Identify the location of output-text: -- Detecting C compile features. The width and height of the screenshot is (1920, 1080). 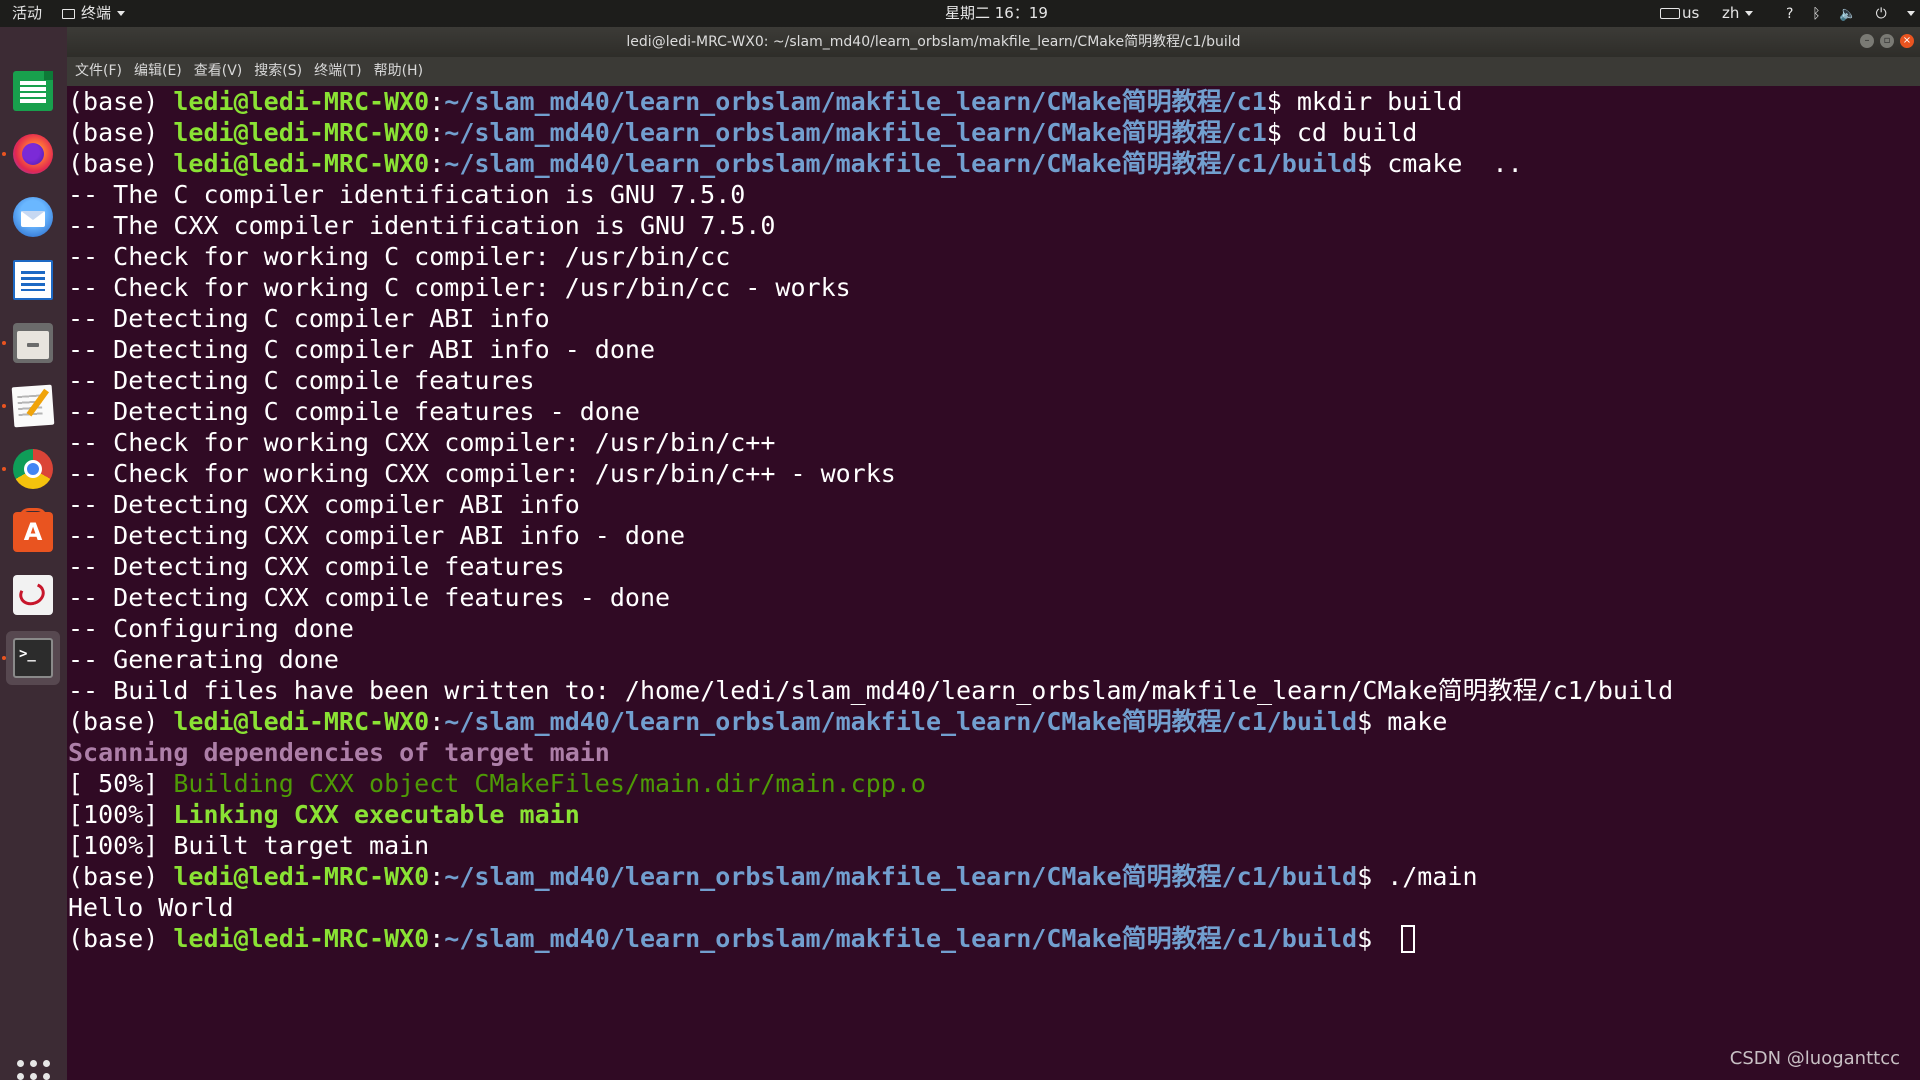
(301, 380).